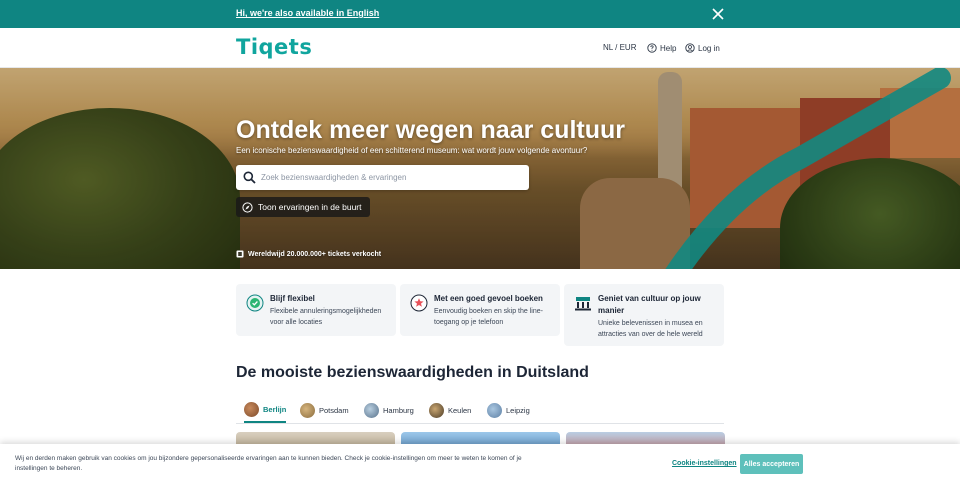 The height and width of the screenshot is (485, 960). I want to click on tickets-sold-note: Wereldwijd 20.000.000+ tickets verkocht, so click(308, 254).